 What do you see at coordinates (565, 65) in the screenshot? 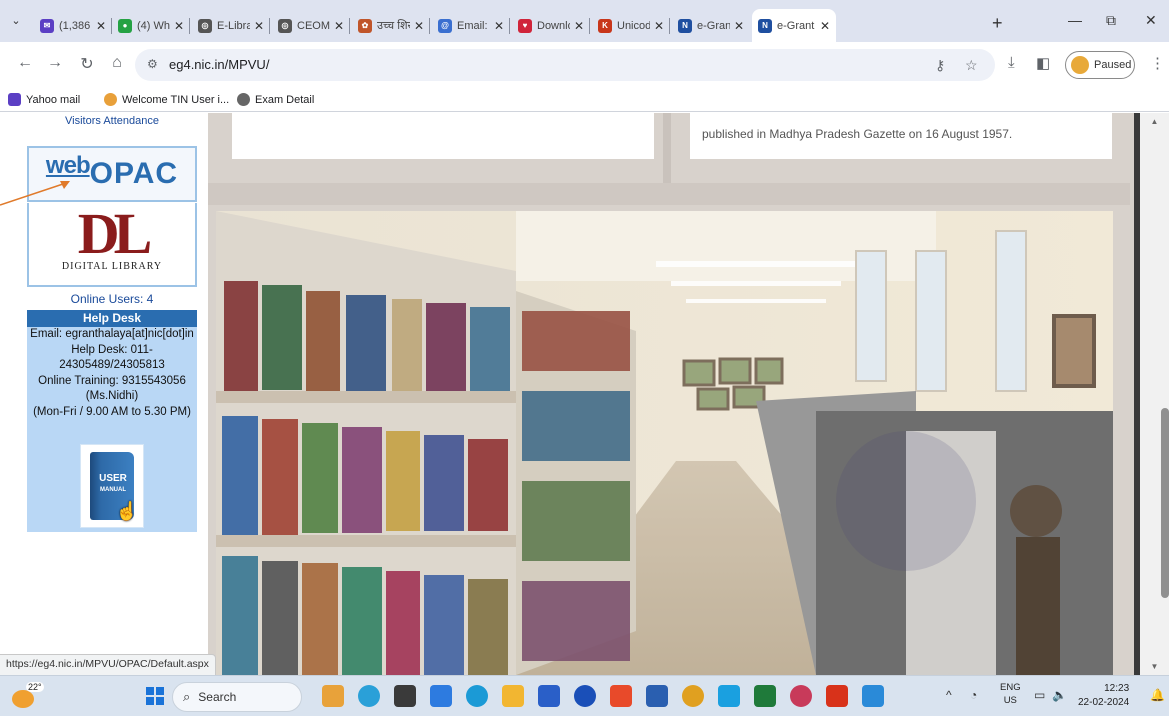
I see `address-bar: ⚙ eg4.nic.in/MPVU/ ⚷ ☆` at bounding box center [565, 65].